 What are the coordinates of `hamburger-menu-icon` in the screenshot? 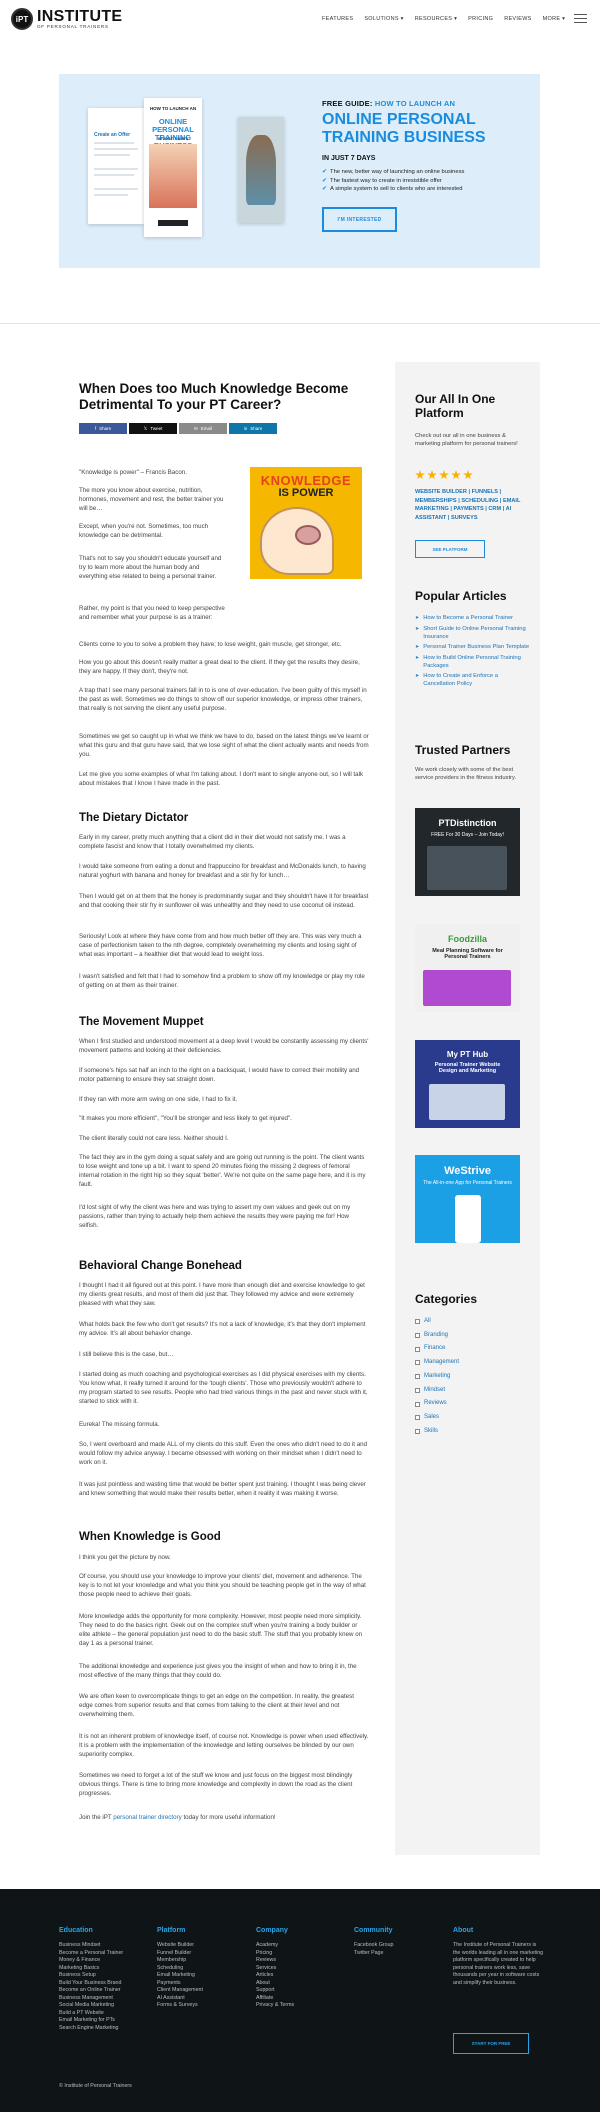 It's located at (580, 19).